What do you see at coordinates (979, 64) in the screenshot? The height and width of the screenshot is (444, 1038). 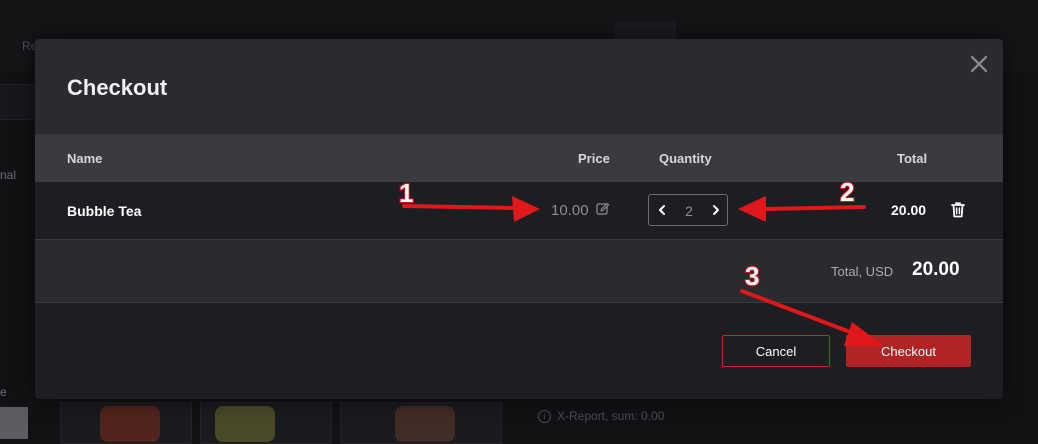 I see `close-icon` at bounding box center [979, 64].